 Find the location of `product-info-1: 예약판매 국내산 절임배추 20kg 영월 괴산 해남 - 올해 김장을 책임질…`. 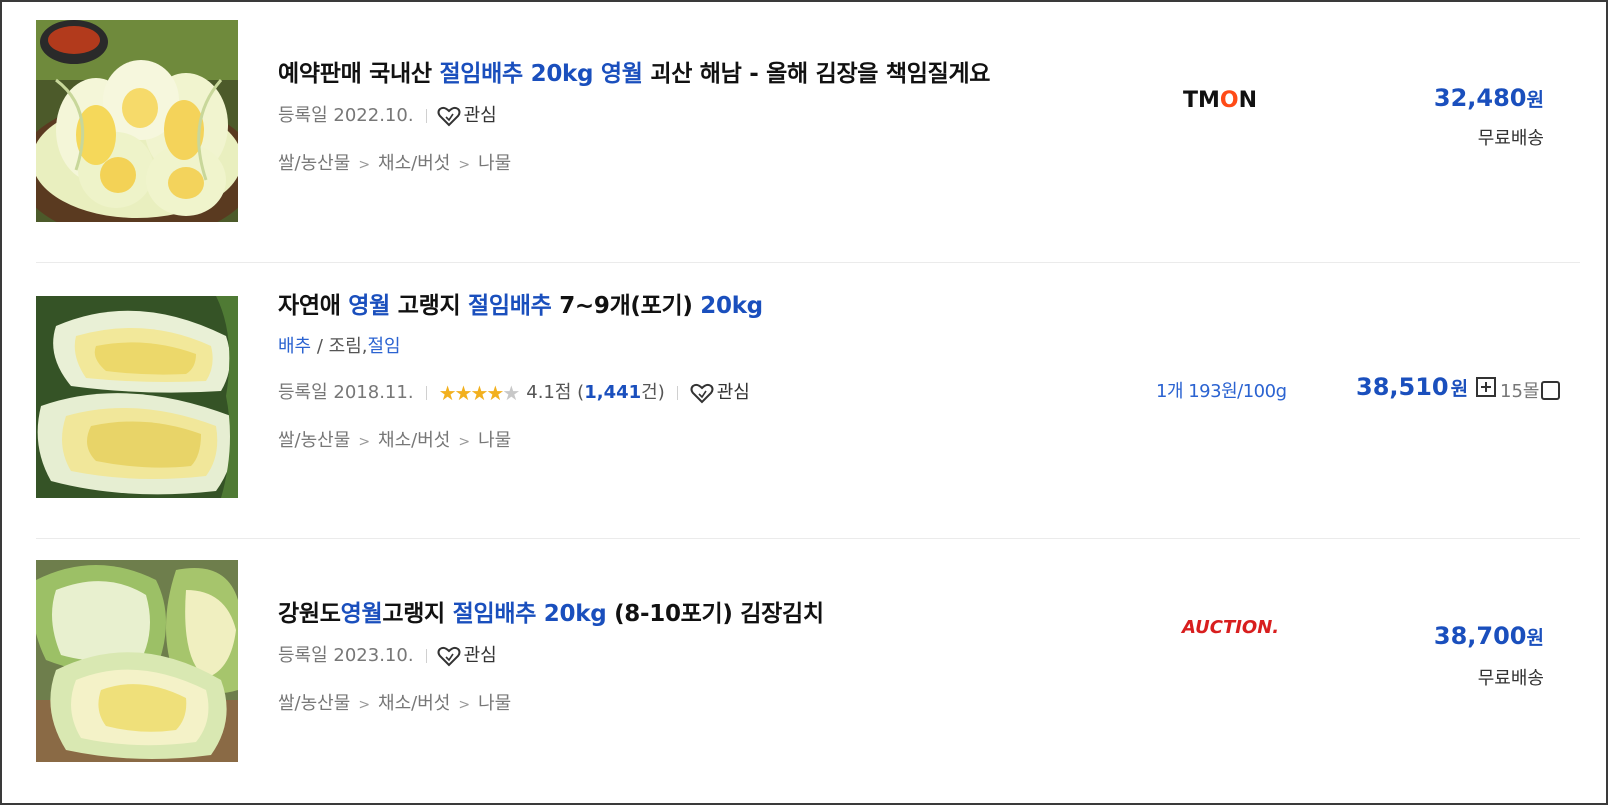

product-info-1: 예약판매 국내산 절임배추 20kg 영월 괴산 해남 - 올해 김장을 책임질… is located at coordinates (718, 98).